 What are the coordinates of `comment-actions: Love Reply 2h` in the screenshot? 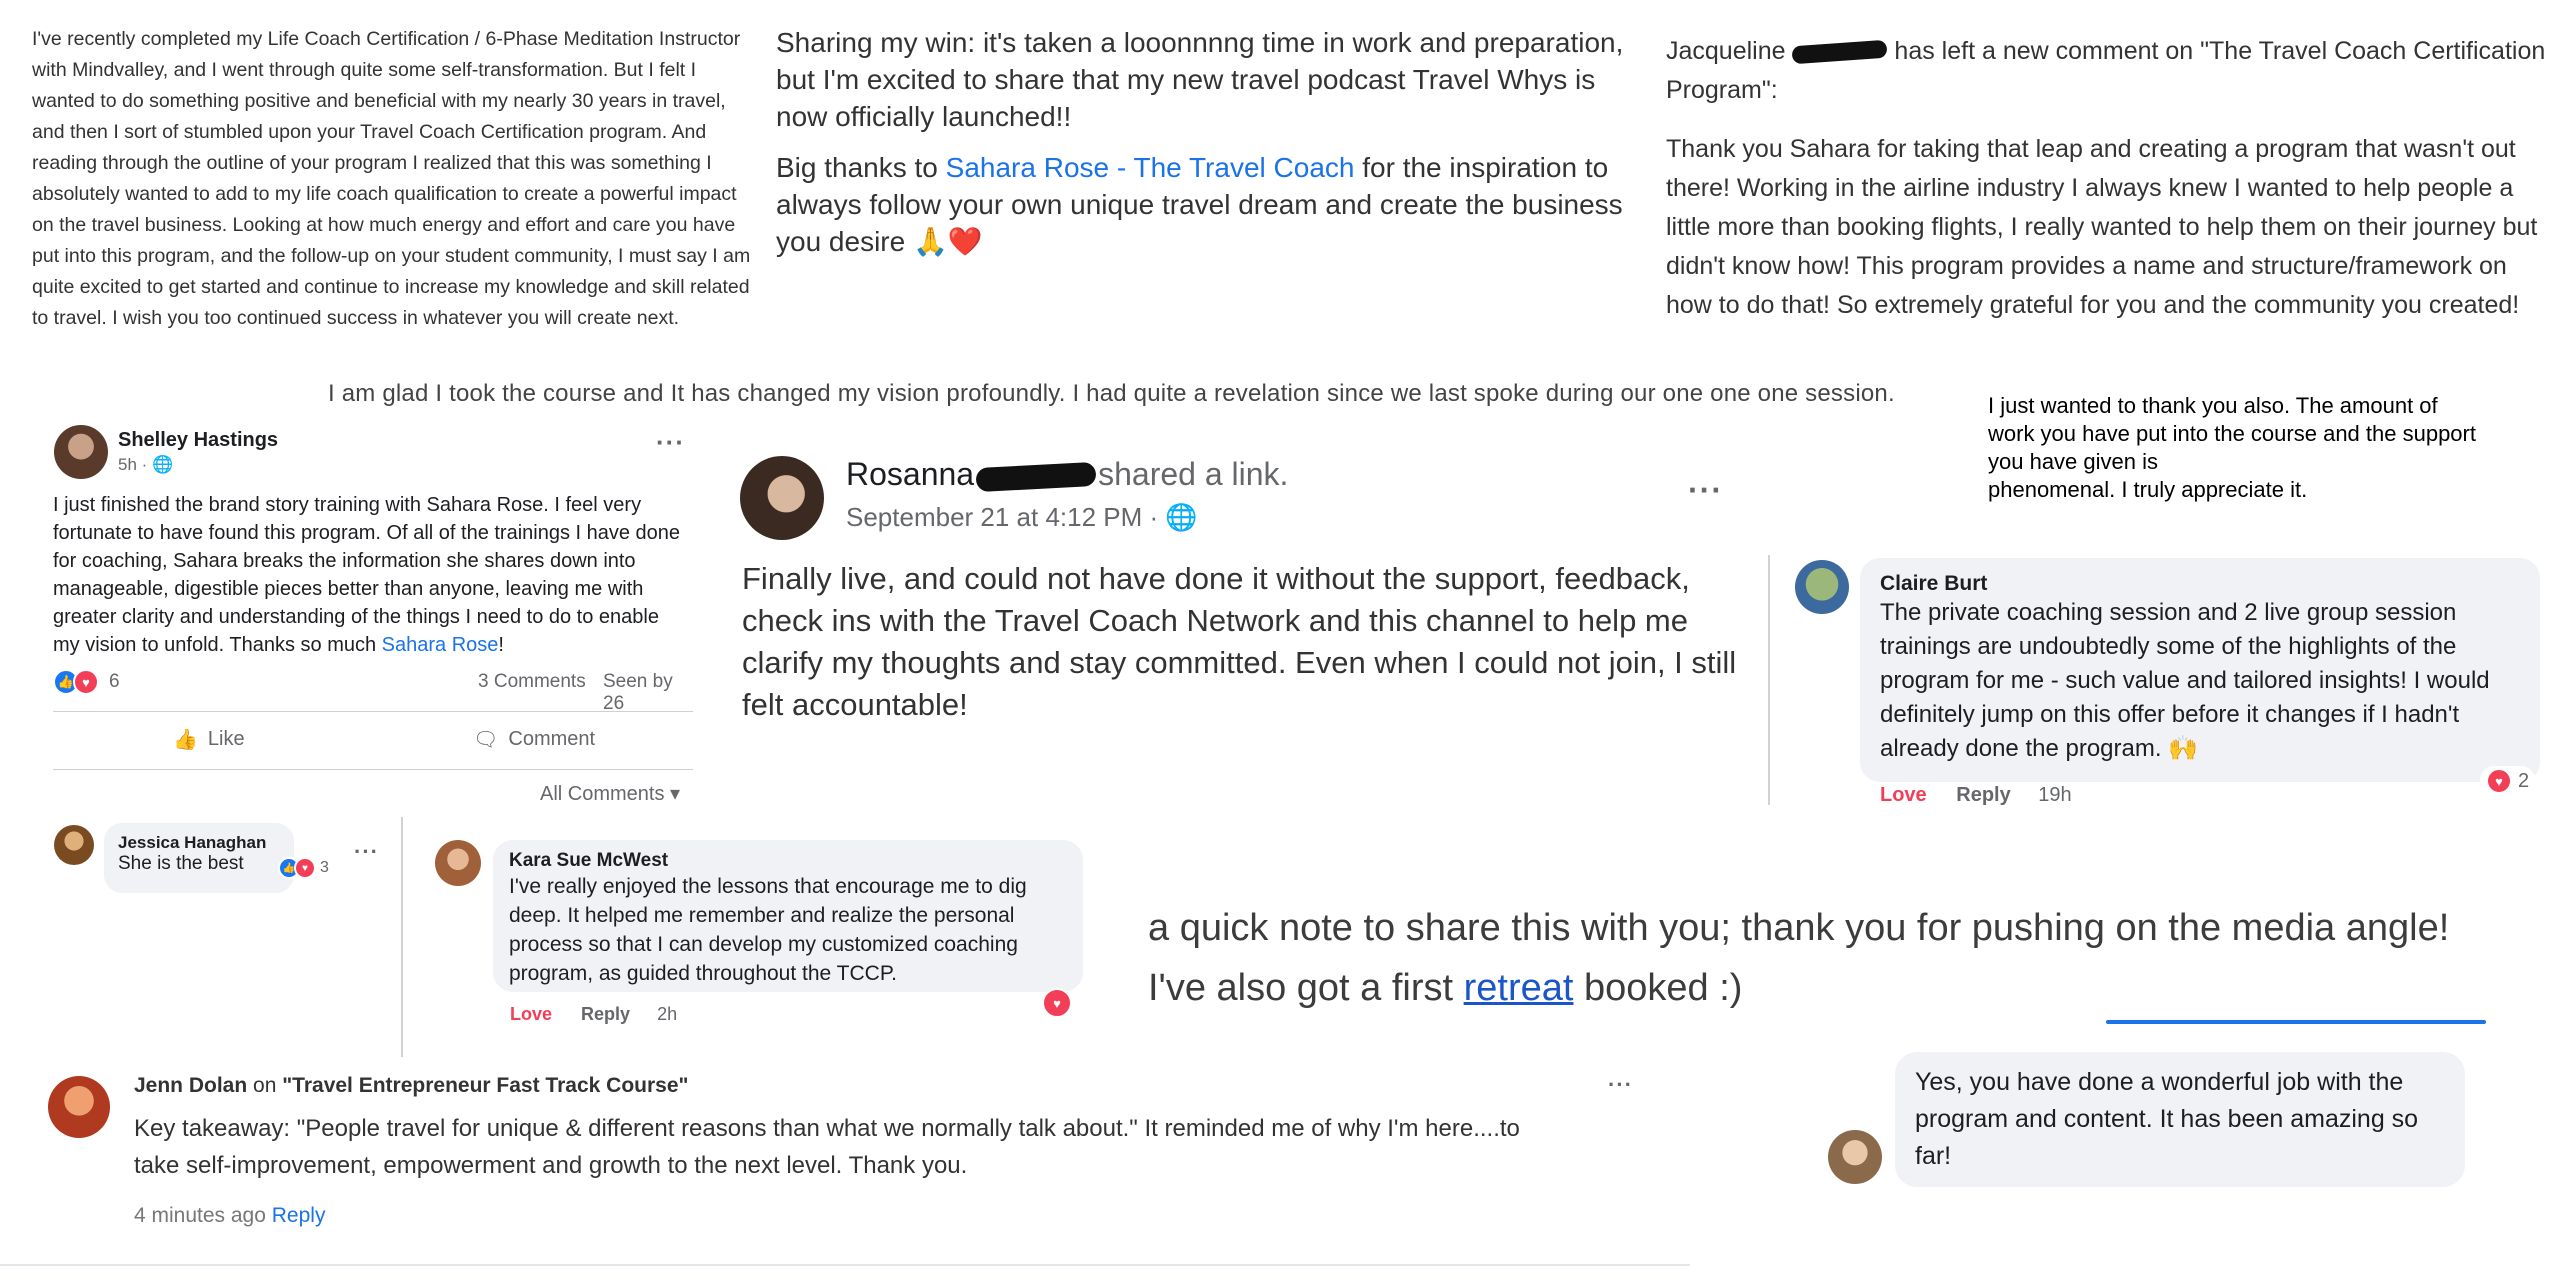 It's located at (593, 1014).